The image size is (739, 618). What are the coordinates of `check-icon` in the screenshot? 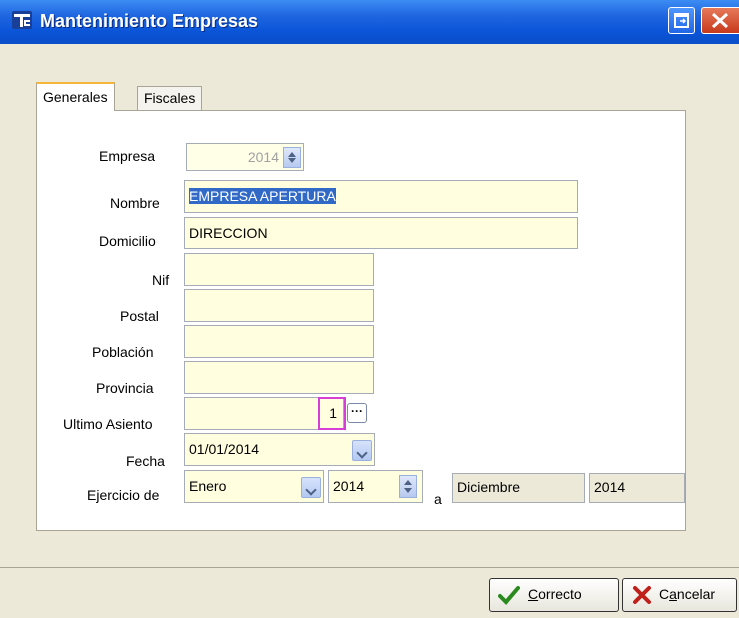 It's located at (509, 595).